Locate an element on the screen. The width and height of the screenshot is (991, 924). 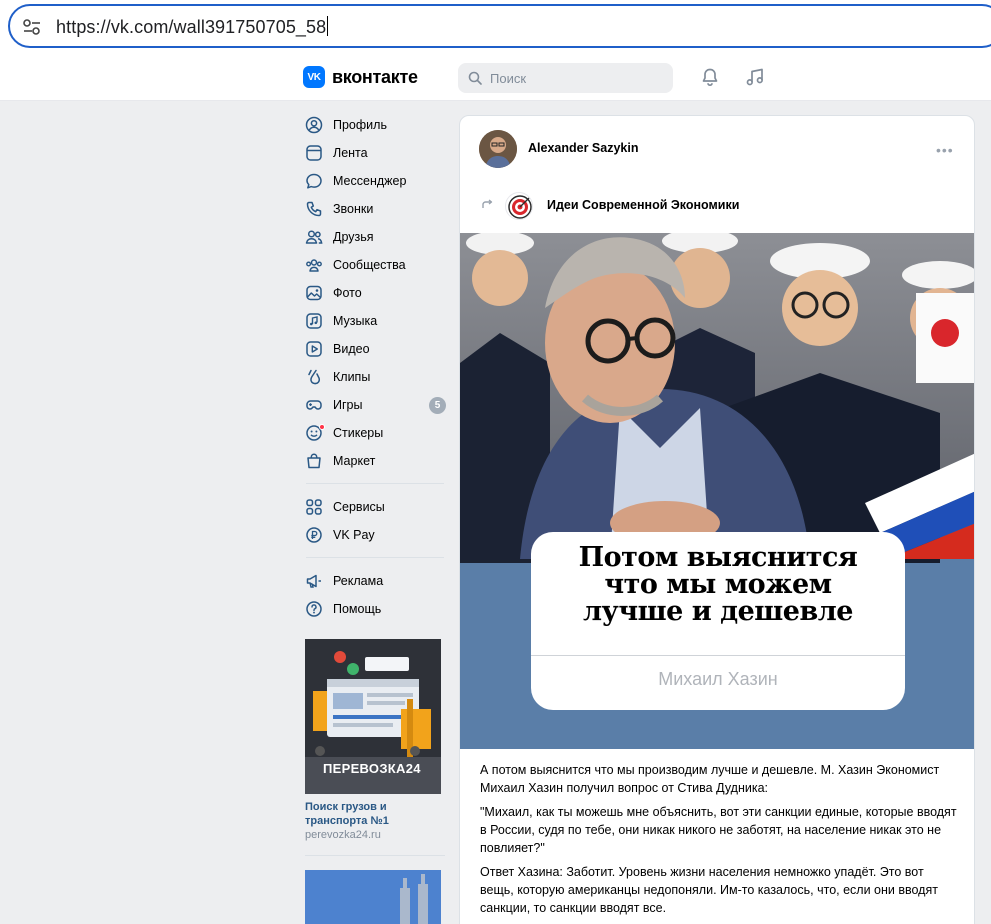
sidebar-item-services: Сервисы is located at coordinates (375, 507).